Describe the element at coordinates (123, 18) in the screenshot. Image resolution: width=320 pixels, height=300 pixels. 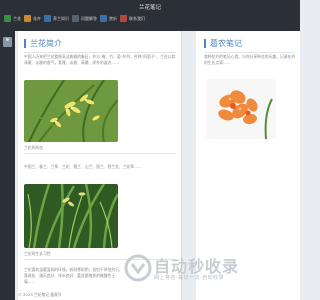
I see `contact-icon` at that location.